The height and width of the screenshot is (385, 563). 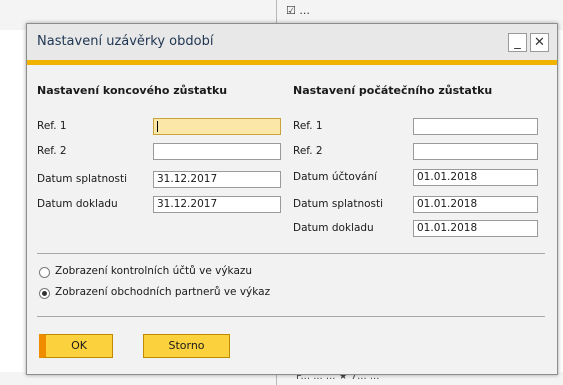 I want to click on closing-due-date-input: 31.12.2017, so click(x=217, y=179).